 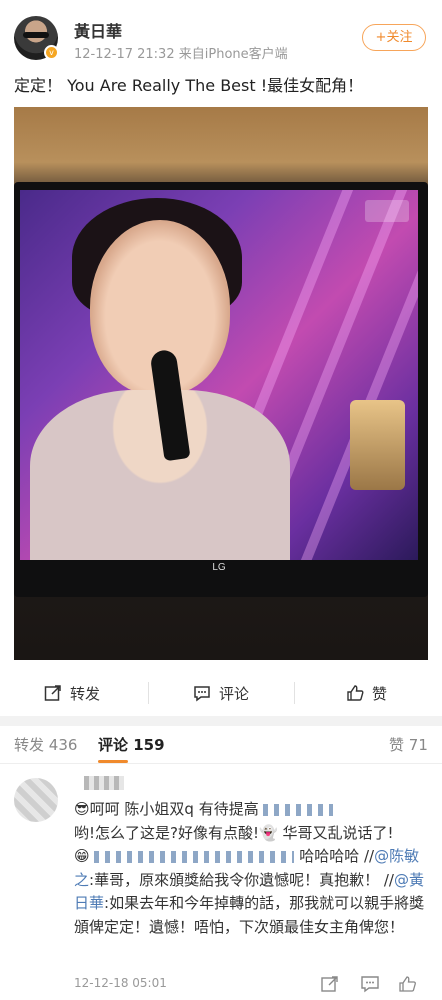 I want to click on comment-line-2a: 哟!怎么了这是?好像有点酸!, so click(x=166, y=832).